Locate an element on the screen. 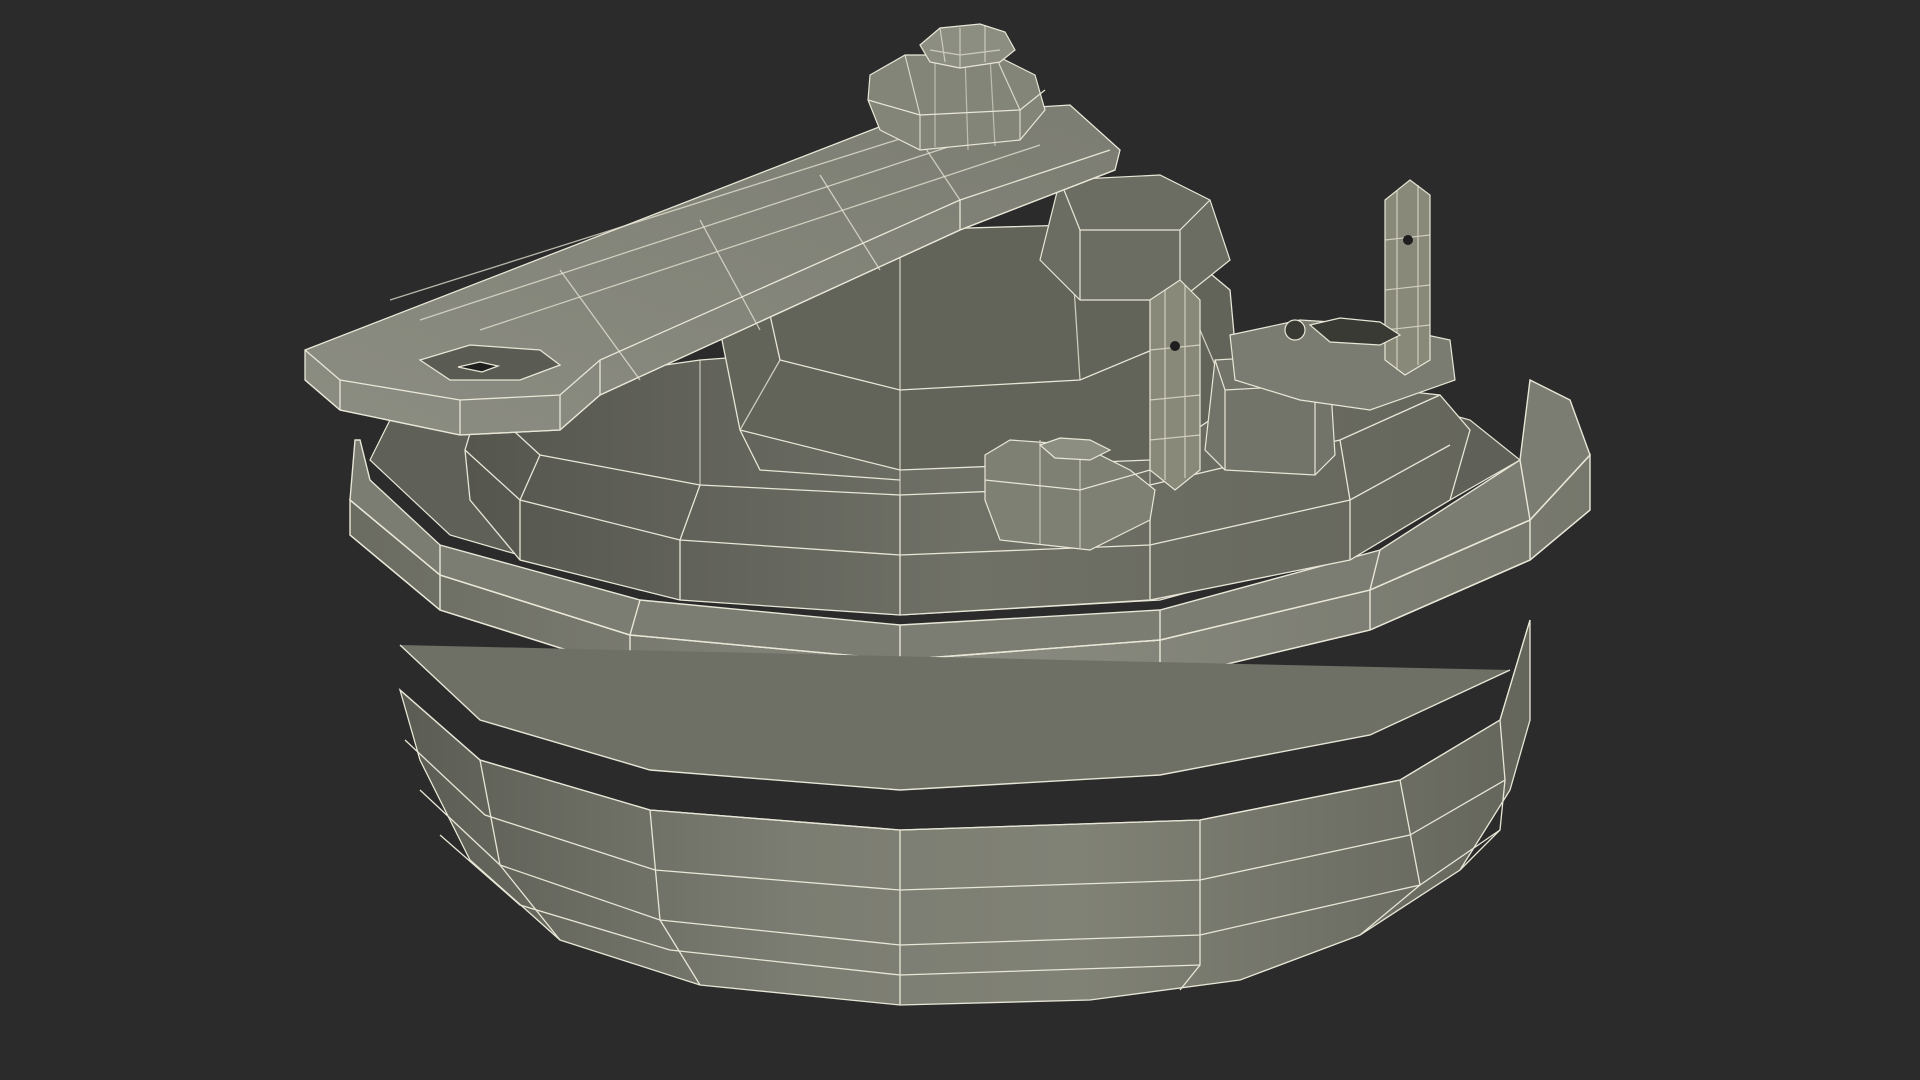  dome-cap is located at coordinates (1135, 237).